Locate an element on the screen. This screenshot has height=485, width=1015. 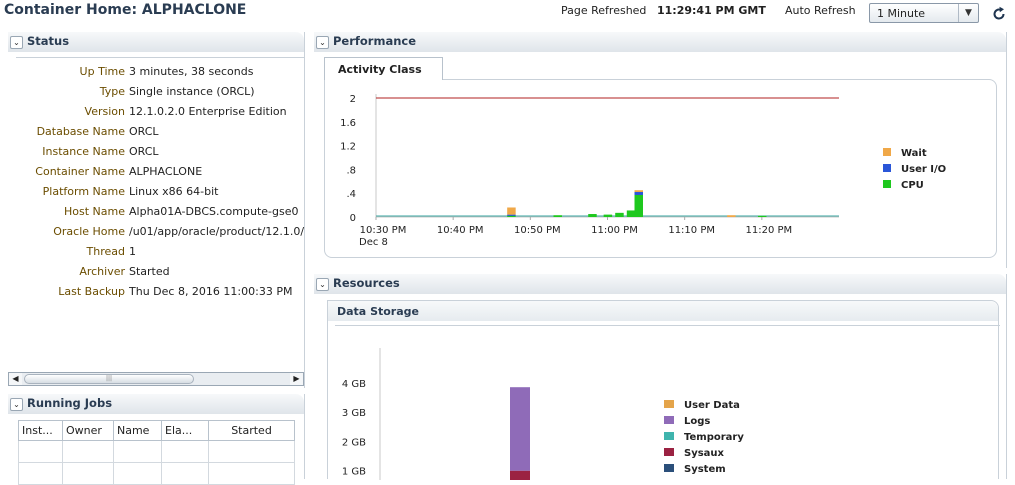
x-tick-label: 10:50 PM is located at coordinates (537, 230).